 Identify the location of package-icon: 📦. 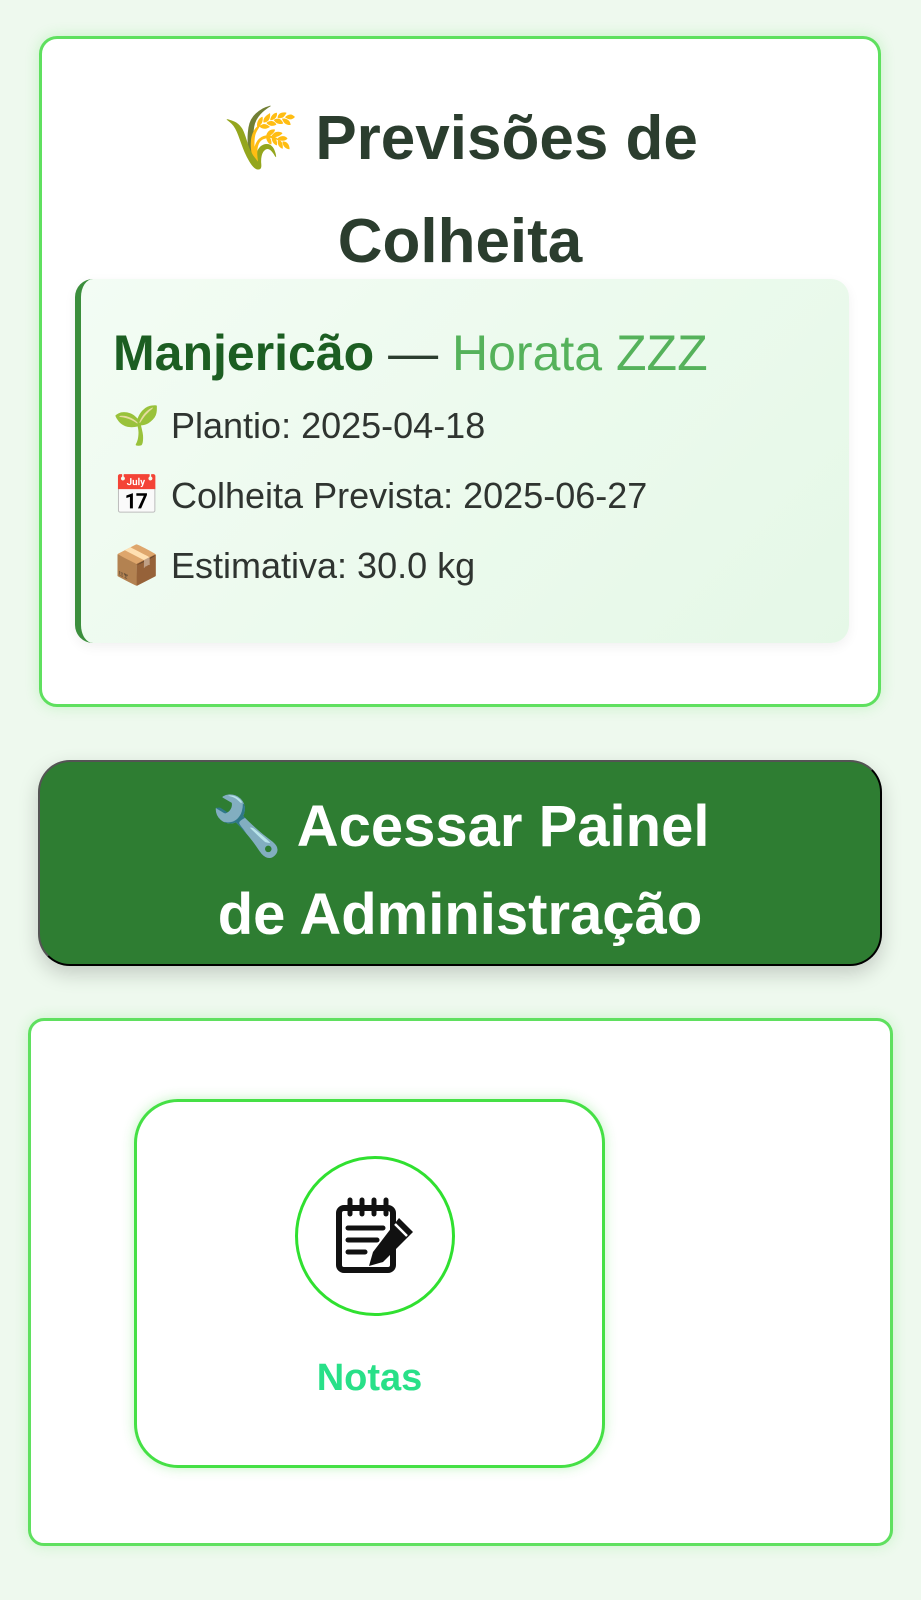
(137, 566).